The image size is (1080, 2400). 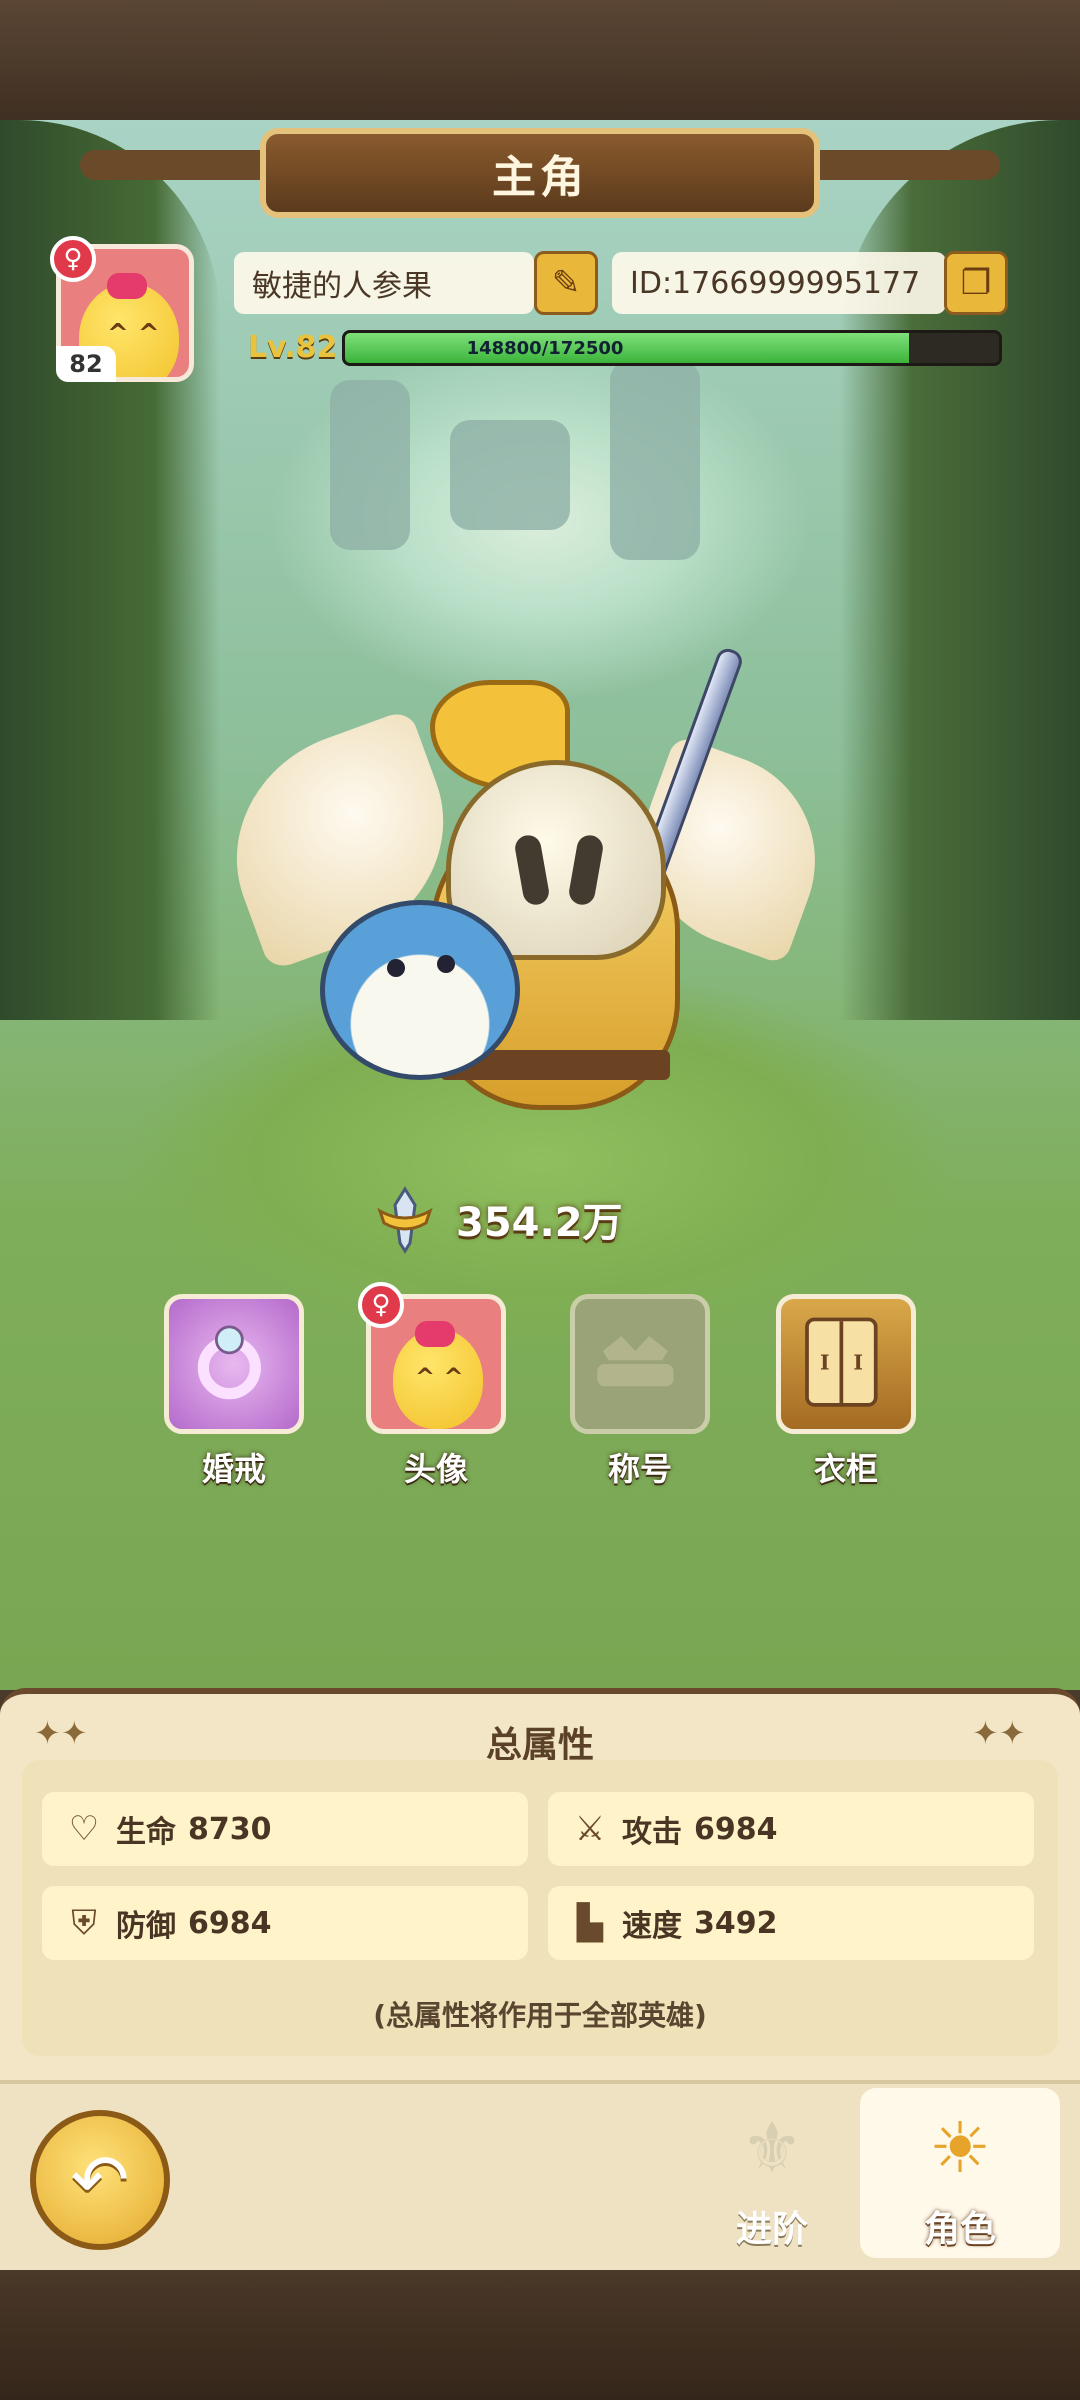 What do you see at coordinates (672, 348) in the screenshot?
I see `xp-bar: 148800/172500` at bounding box center [672, 348].